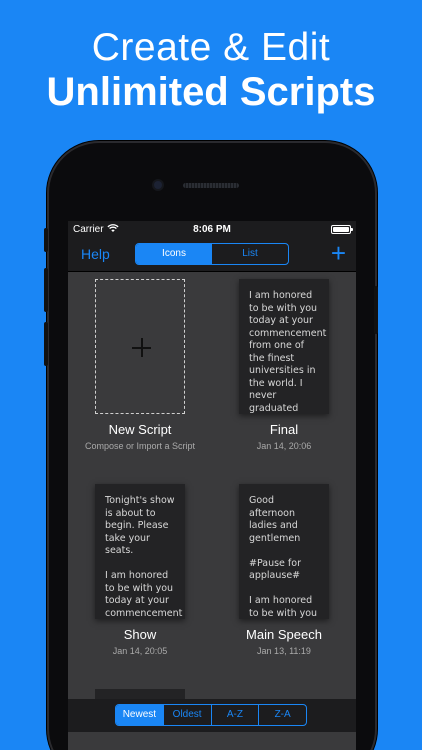 This screenshot has height=750, width=422. Describe the element at coordinates (186, 715) in the screenshot. I see `sort-oldest: Oldest` at that location.